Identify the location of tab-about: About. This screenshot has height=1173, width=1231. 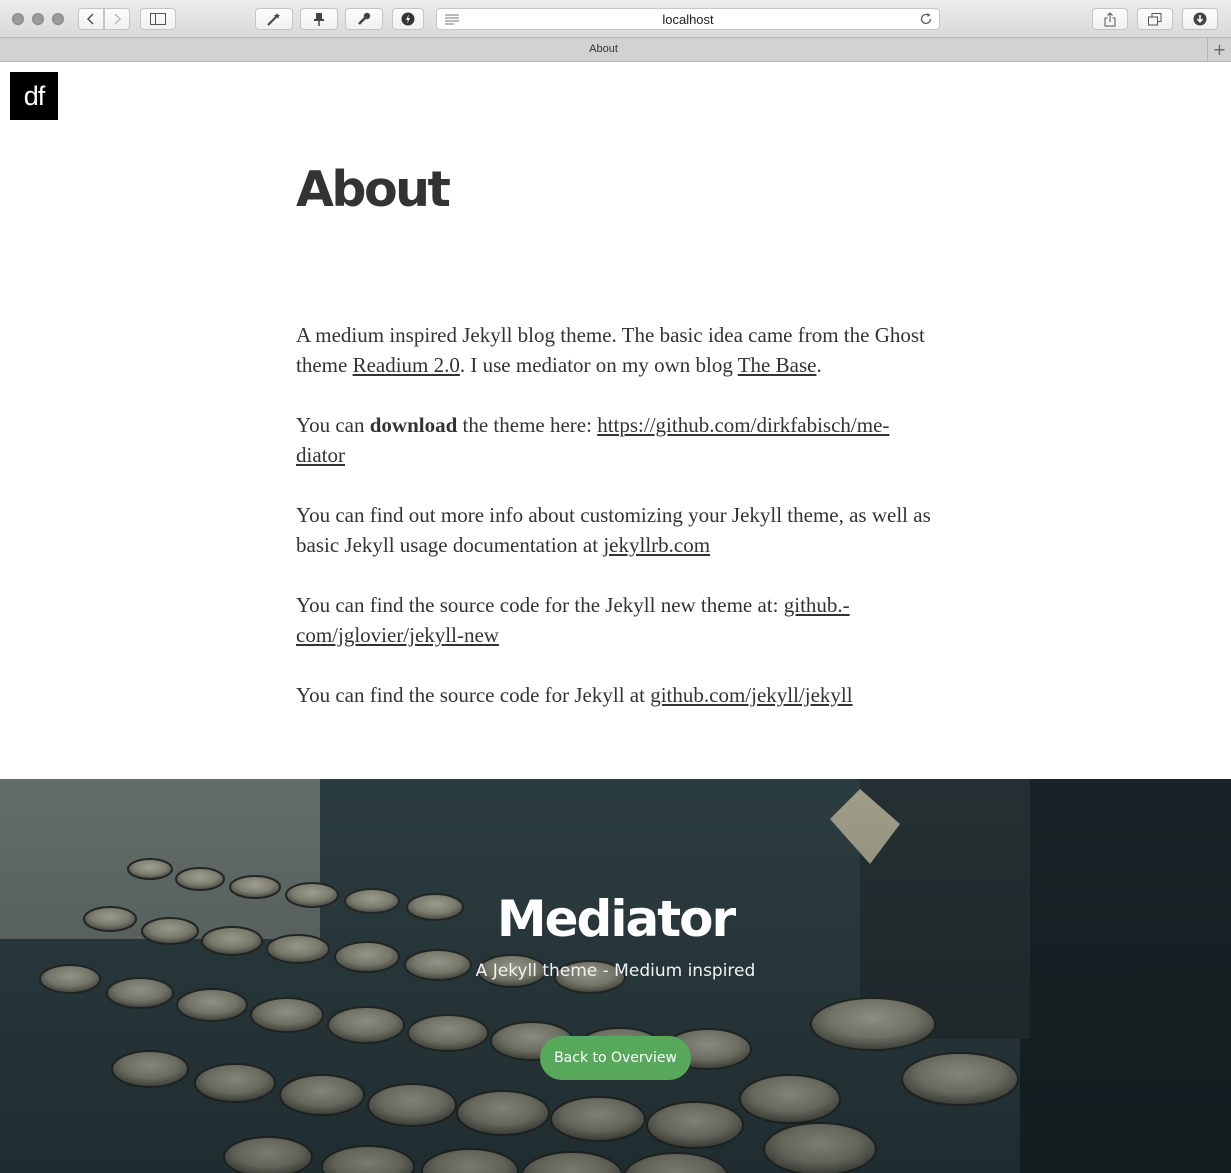
(603, 49).